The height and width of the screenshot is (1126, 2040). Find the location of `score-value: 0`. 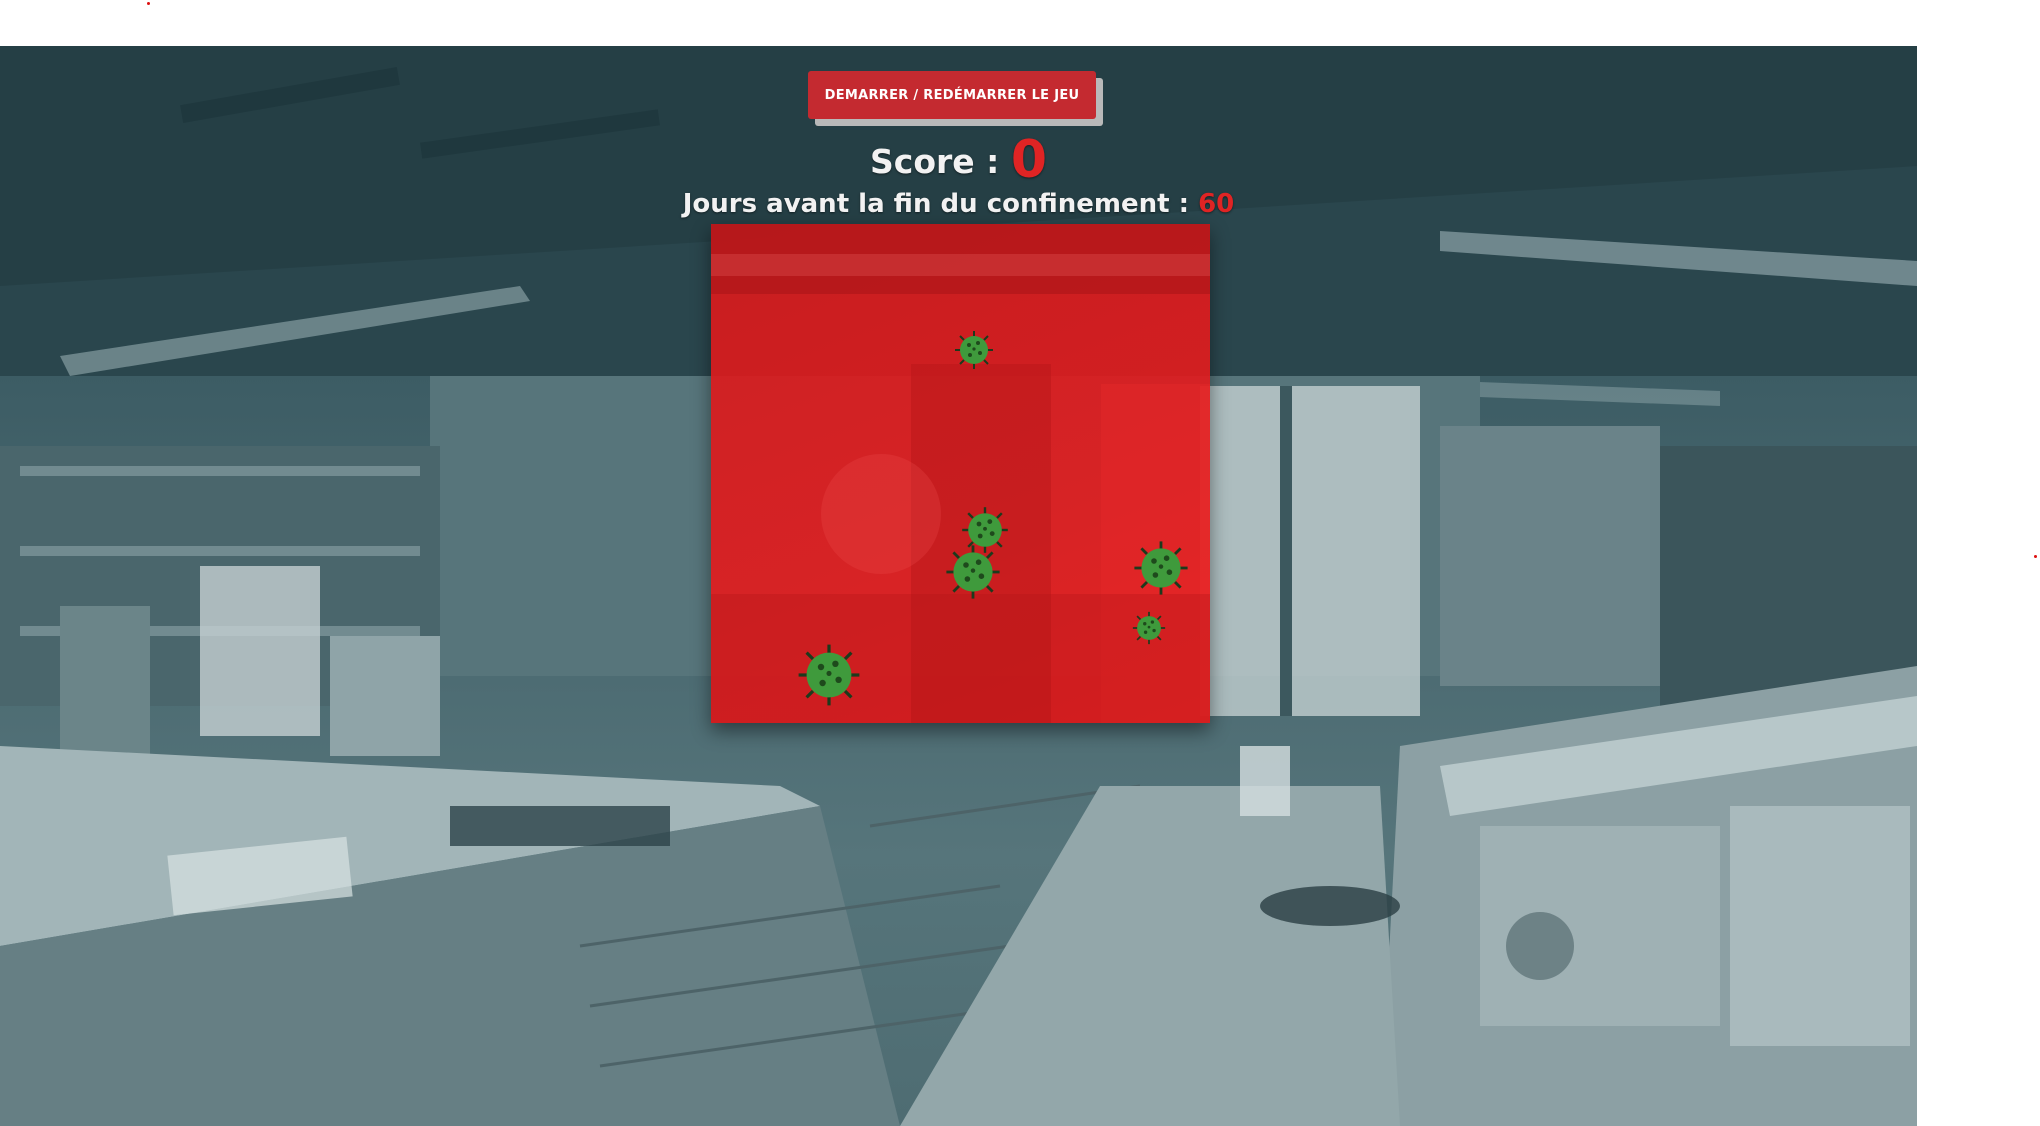

score-value: 0 is located at coordinates (1029, 160).